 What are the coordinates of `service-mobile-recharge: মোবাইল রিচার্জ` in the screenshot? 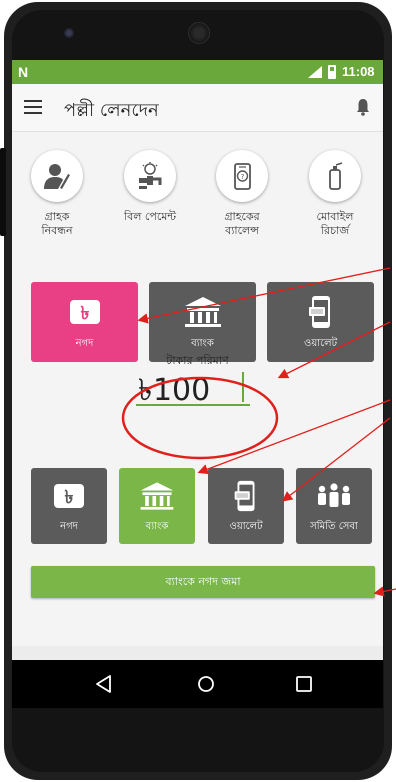 It's located at (335, 194).